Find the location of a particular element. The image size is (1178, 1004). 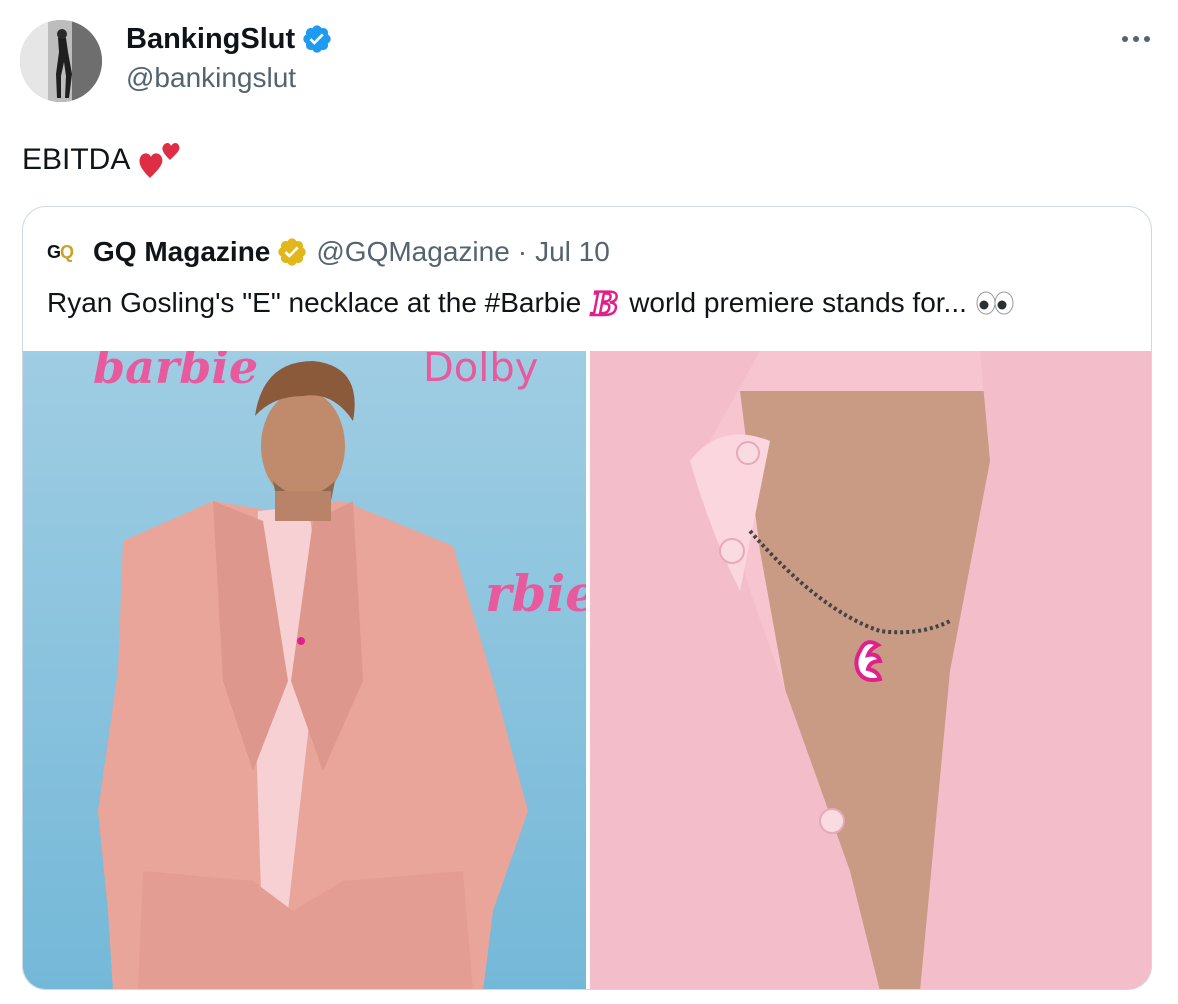

author-handle: @bankingslut is located at coordinates (211, 78).